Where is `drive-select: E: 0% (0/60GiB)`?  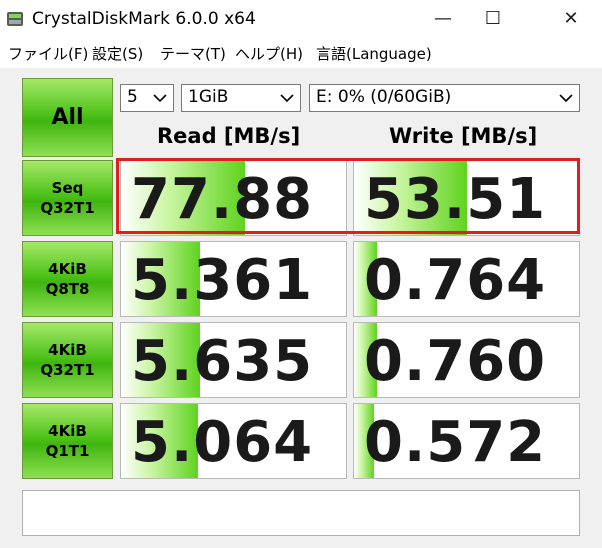
drive-select: E: 0% (0/60GiB) is located at coordinates (444, 98).